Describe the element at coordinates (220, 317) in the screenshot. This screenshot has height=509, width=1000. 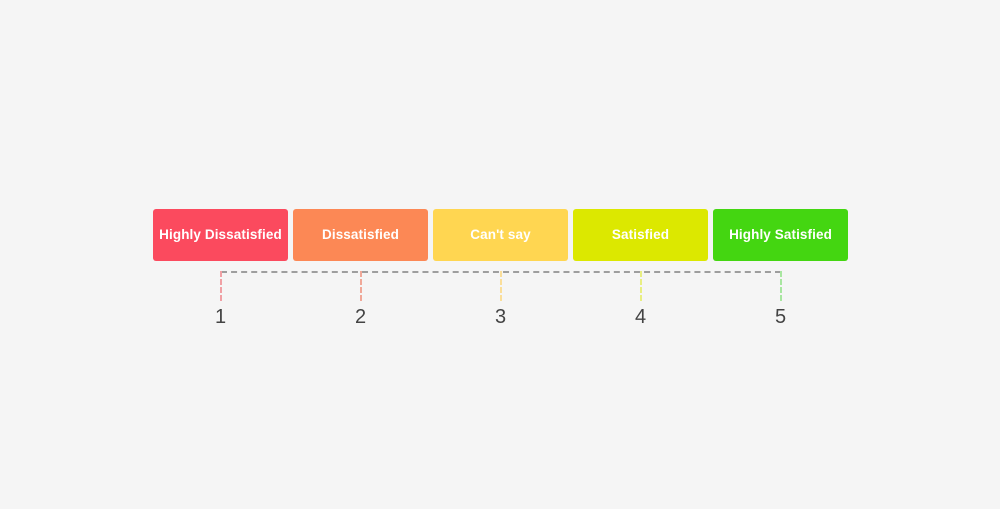
I see `axis-tick-number: 1` at that location.